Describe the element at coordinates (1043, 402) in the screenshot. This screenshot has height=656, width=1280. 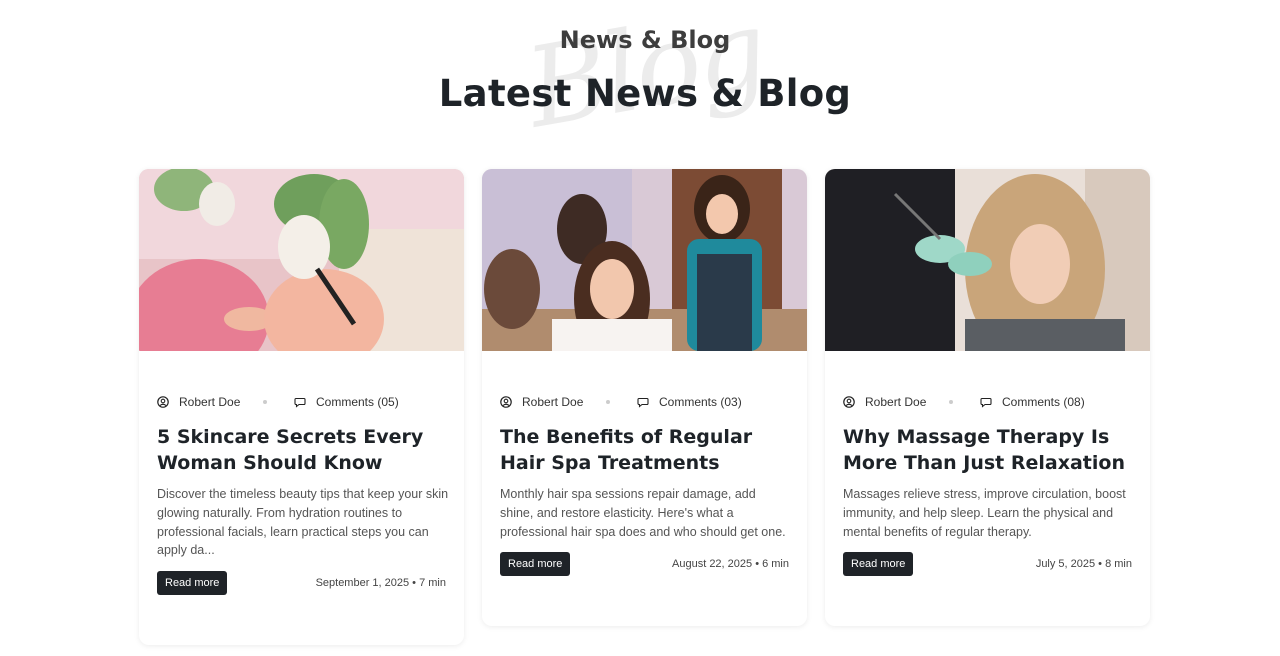
I see `comments-count: Comments (08)` at that location.